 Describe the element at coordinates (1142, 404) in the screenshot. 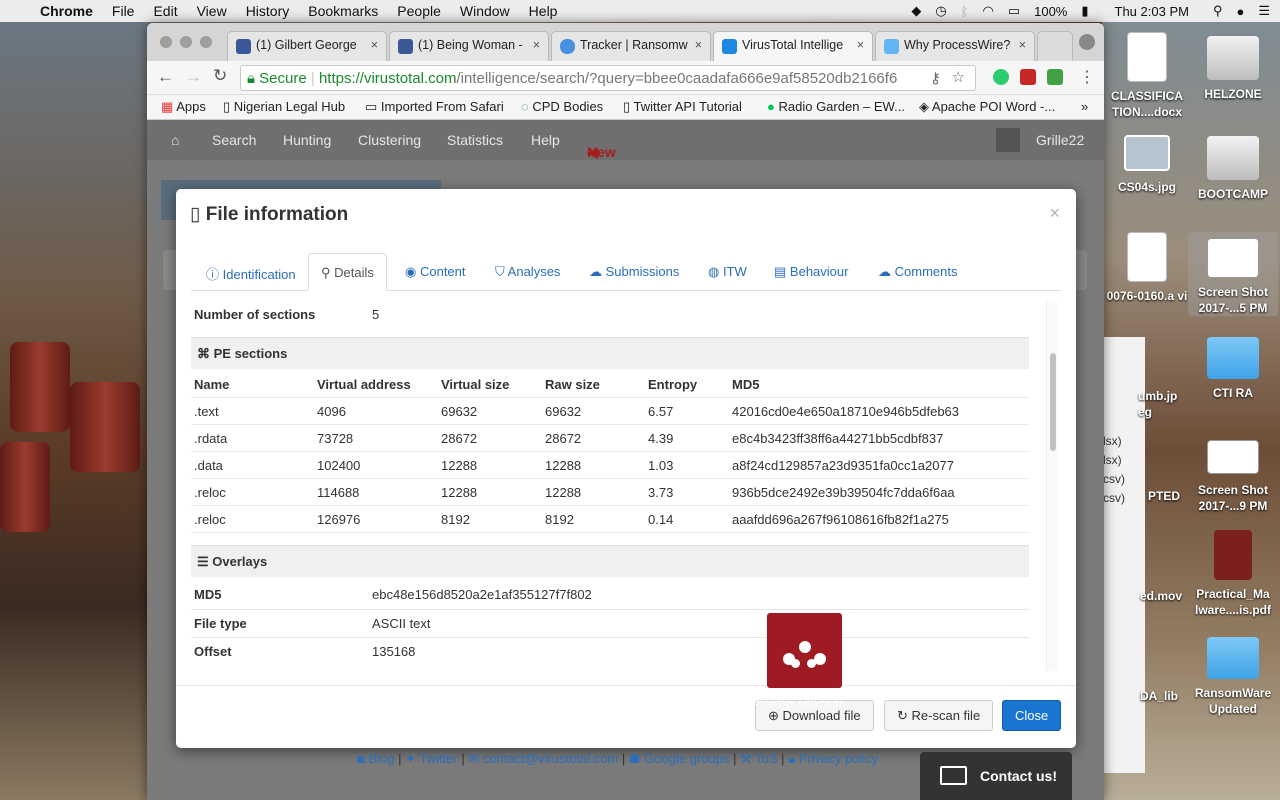

I see `desktop-icon-partial: umb.jp eg` at that location.